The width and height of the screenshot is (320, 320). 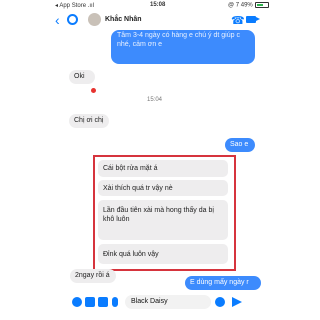 I want to click on image-icon, so click(x=103, y=302).